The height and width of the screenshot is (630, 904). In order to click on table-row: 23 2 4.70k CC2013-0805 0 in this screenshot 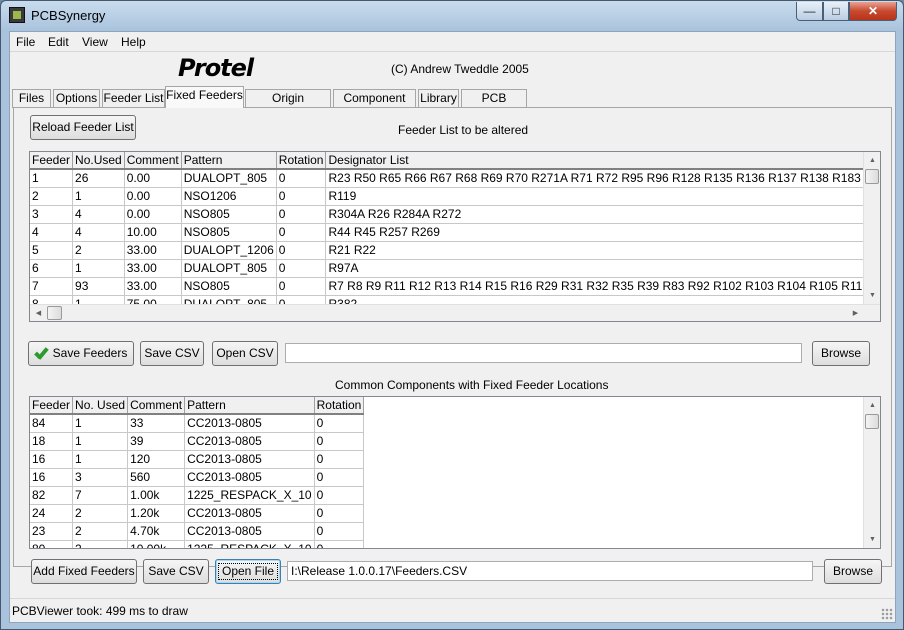, I will do `click(197, 531)`.